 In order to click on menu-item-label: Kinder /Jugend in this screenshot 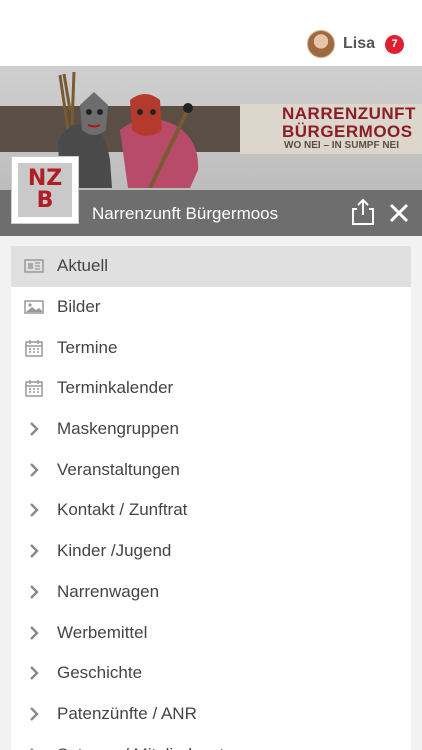, I will do `click(114, 551)`.